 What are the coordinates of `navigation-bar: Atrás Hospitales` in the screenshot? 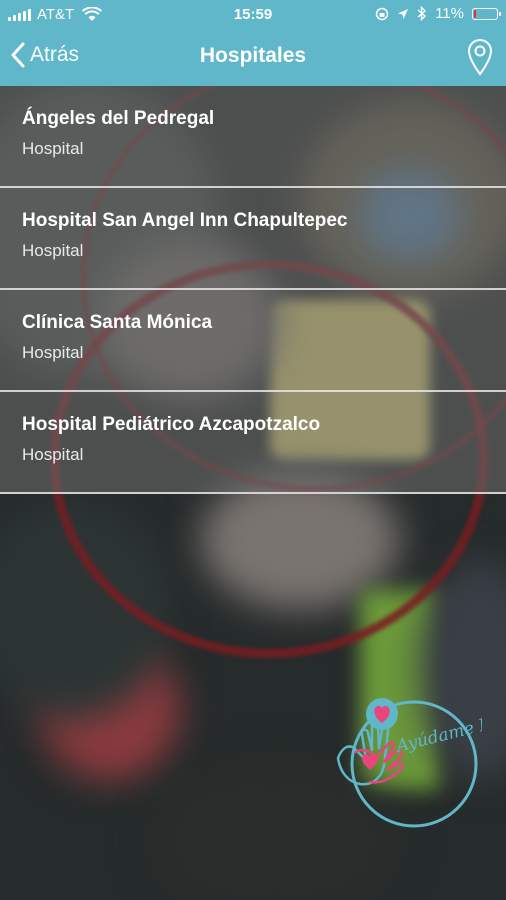 It's located at (253, 58).